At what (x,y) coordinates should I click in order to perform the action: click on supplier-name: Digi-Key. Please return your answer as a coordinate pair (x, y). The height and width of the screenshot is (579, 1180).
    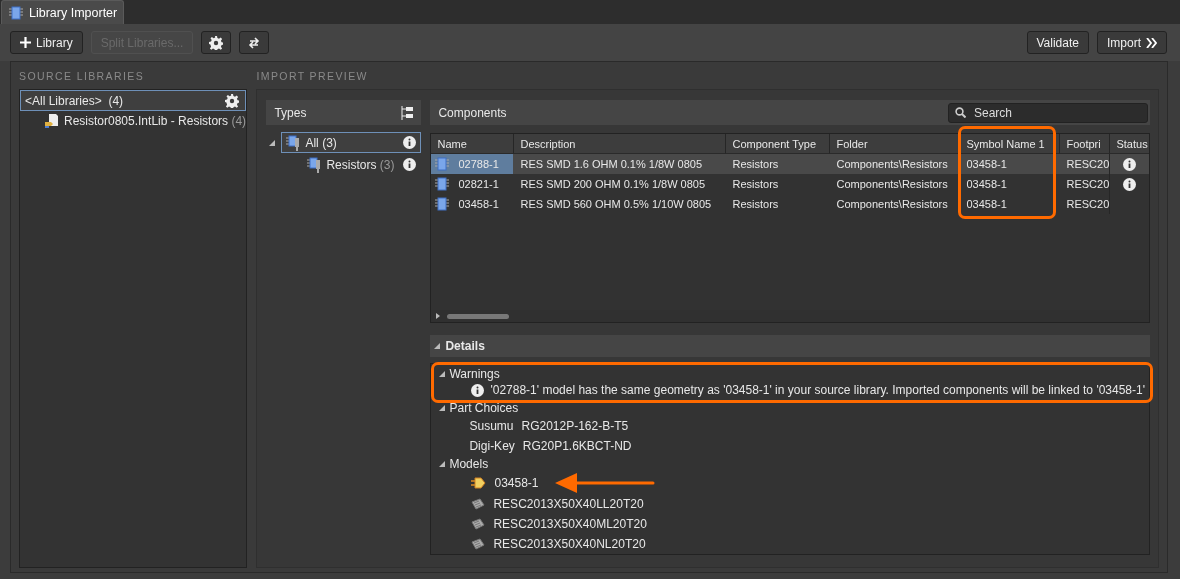
    Looking at the image, I should click on (492, 446).